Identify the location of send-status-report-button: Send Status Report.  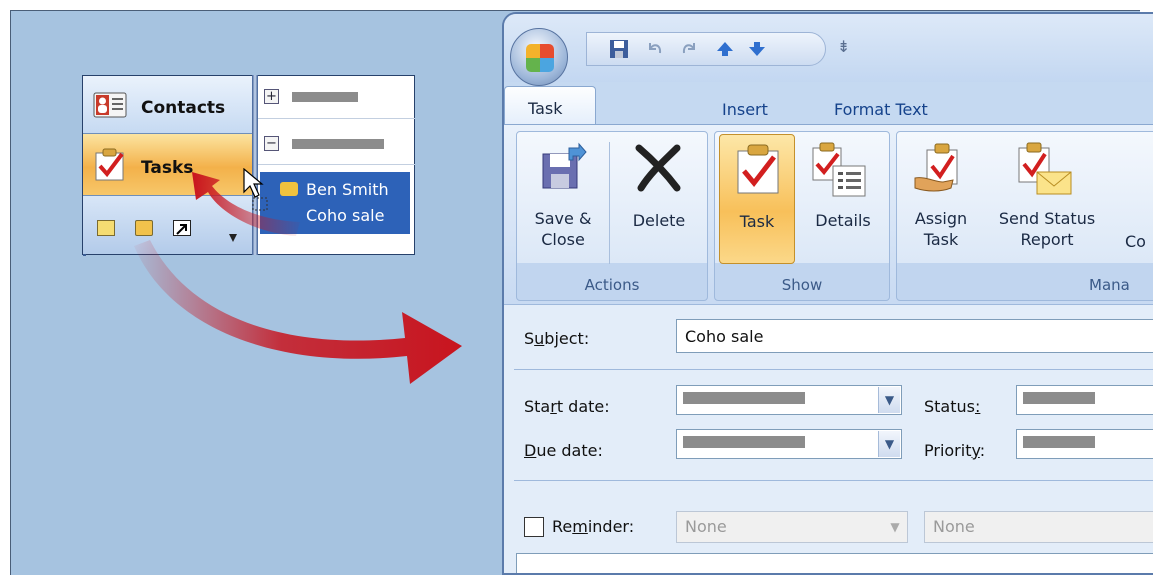
(1047, 200).